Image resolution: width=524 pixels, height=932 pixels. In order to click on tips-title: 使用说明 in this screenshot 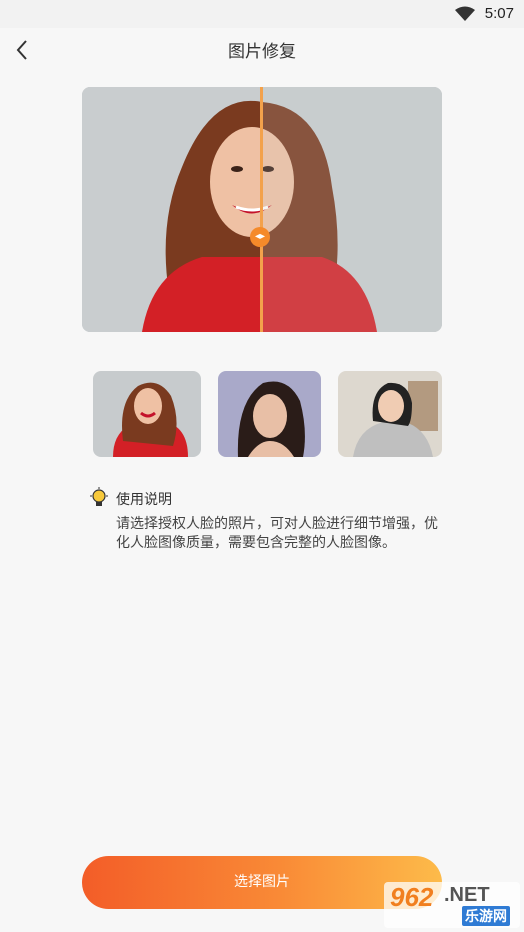, I will do `click(144, 500)`.